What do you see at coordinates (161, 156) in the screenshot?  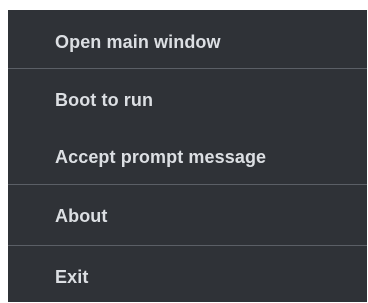 I see `menu-item-label: Accept prompt message` at bounding box center [161, 156].